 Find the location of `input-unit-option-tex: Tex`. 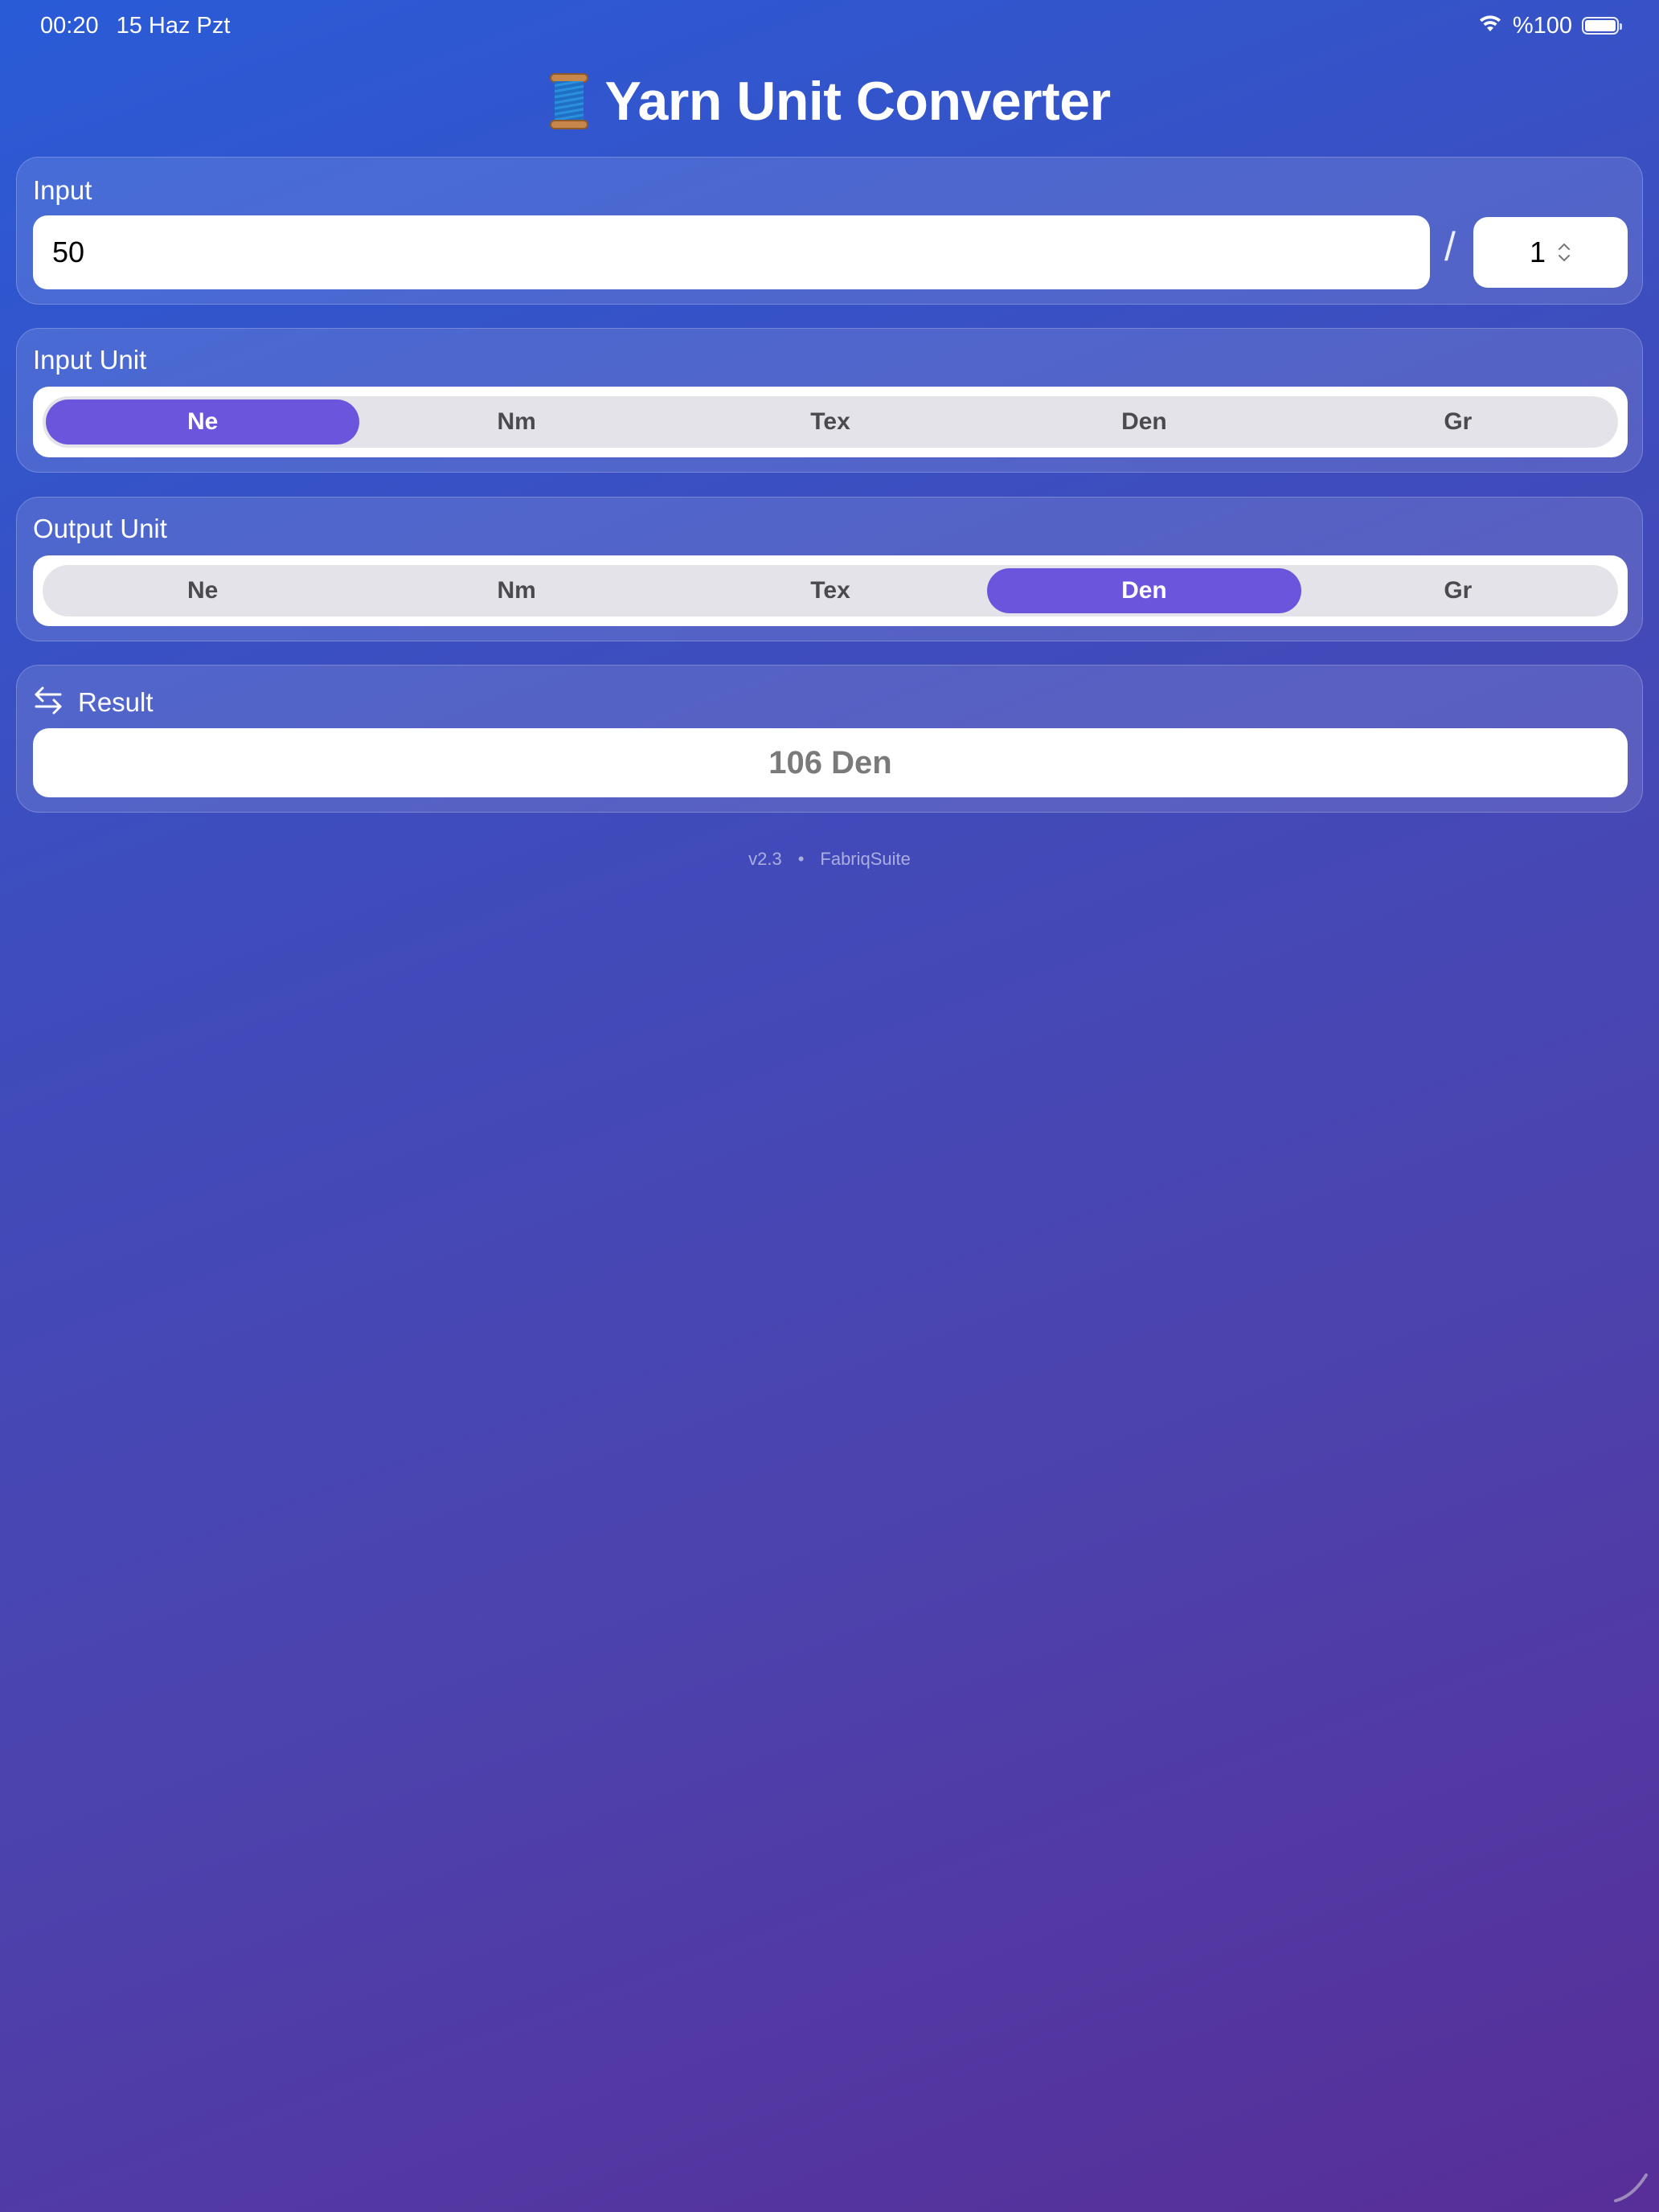

input-unit-option-tex: Tex is located at coordinates (830, 421).